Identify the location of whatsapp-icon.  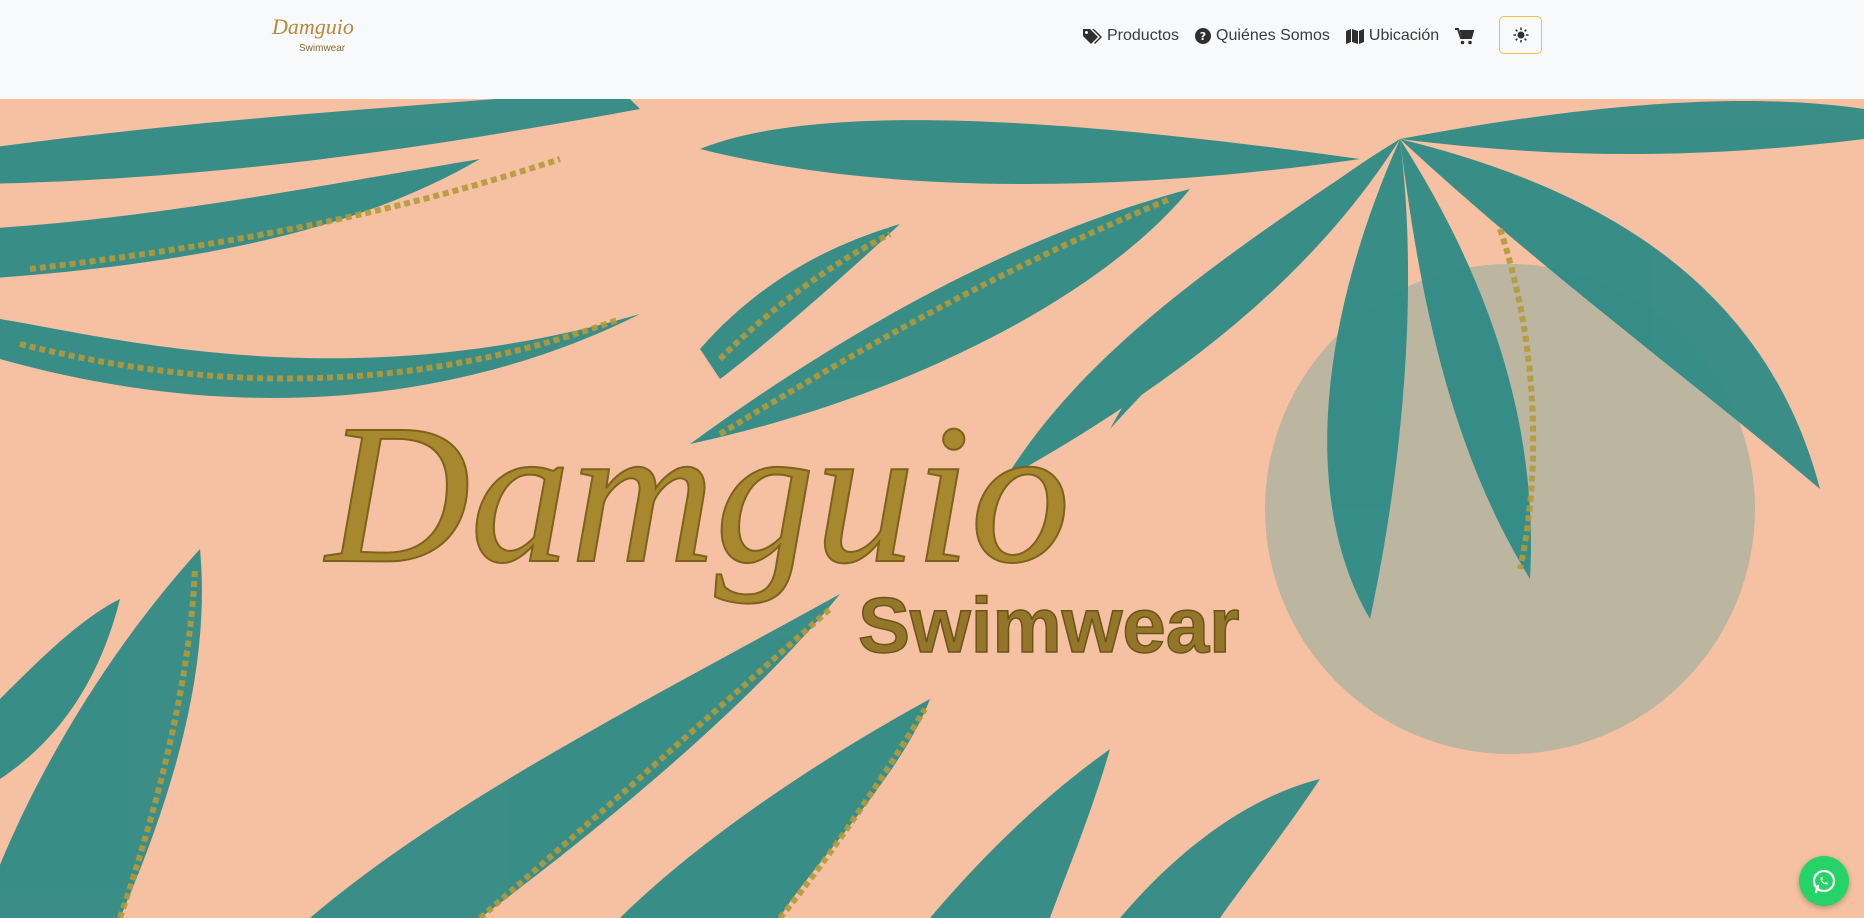
(1824, 881).